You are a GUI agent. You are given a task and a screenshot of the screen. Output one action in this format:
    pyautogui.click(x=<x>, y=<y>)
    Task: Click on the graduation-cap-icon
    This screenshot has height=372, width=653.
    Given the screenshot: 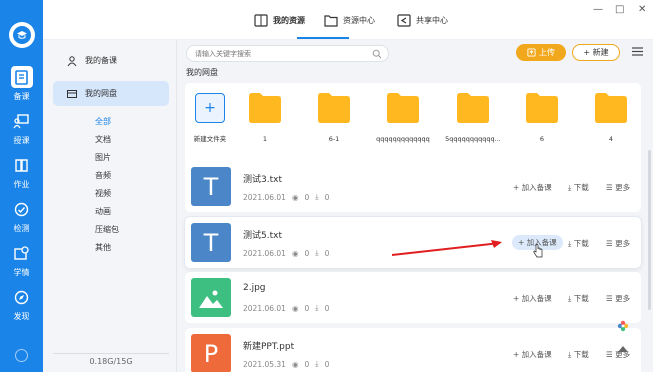 What is the action you would take?
    pyautogui.click(x=22, y=35)
    